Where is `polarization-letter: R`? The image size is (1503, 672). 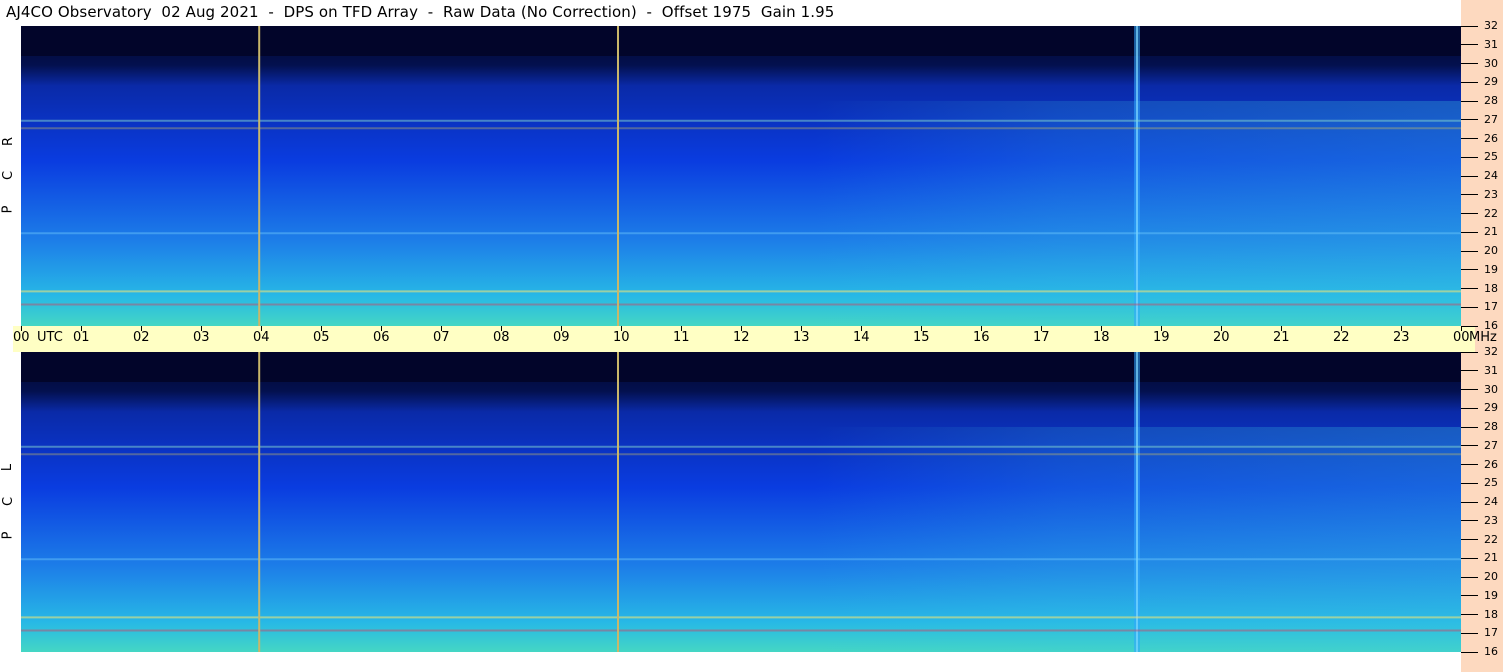
polarization-letter: R is located at coordinates (9, 141).